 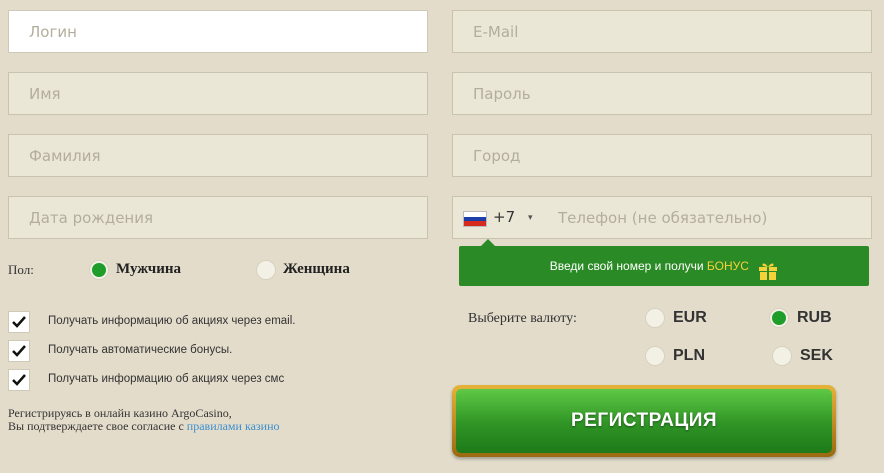 What do you see at coordinates (662, 93) in the screenshot?
I see `password-input` at bounding box center [662, 93].